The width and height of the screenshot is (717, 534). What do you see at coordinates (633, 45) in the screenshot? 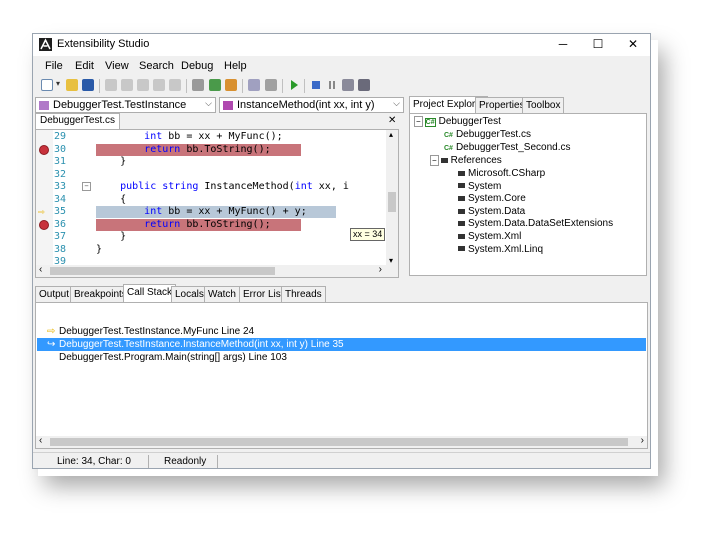
I see `close-button: ✕` at bounding box center [633, 45].